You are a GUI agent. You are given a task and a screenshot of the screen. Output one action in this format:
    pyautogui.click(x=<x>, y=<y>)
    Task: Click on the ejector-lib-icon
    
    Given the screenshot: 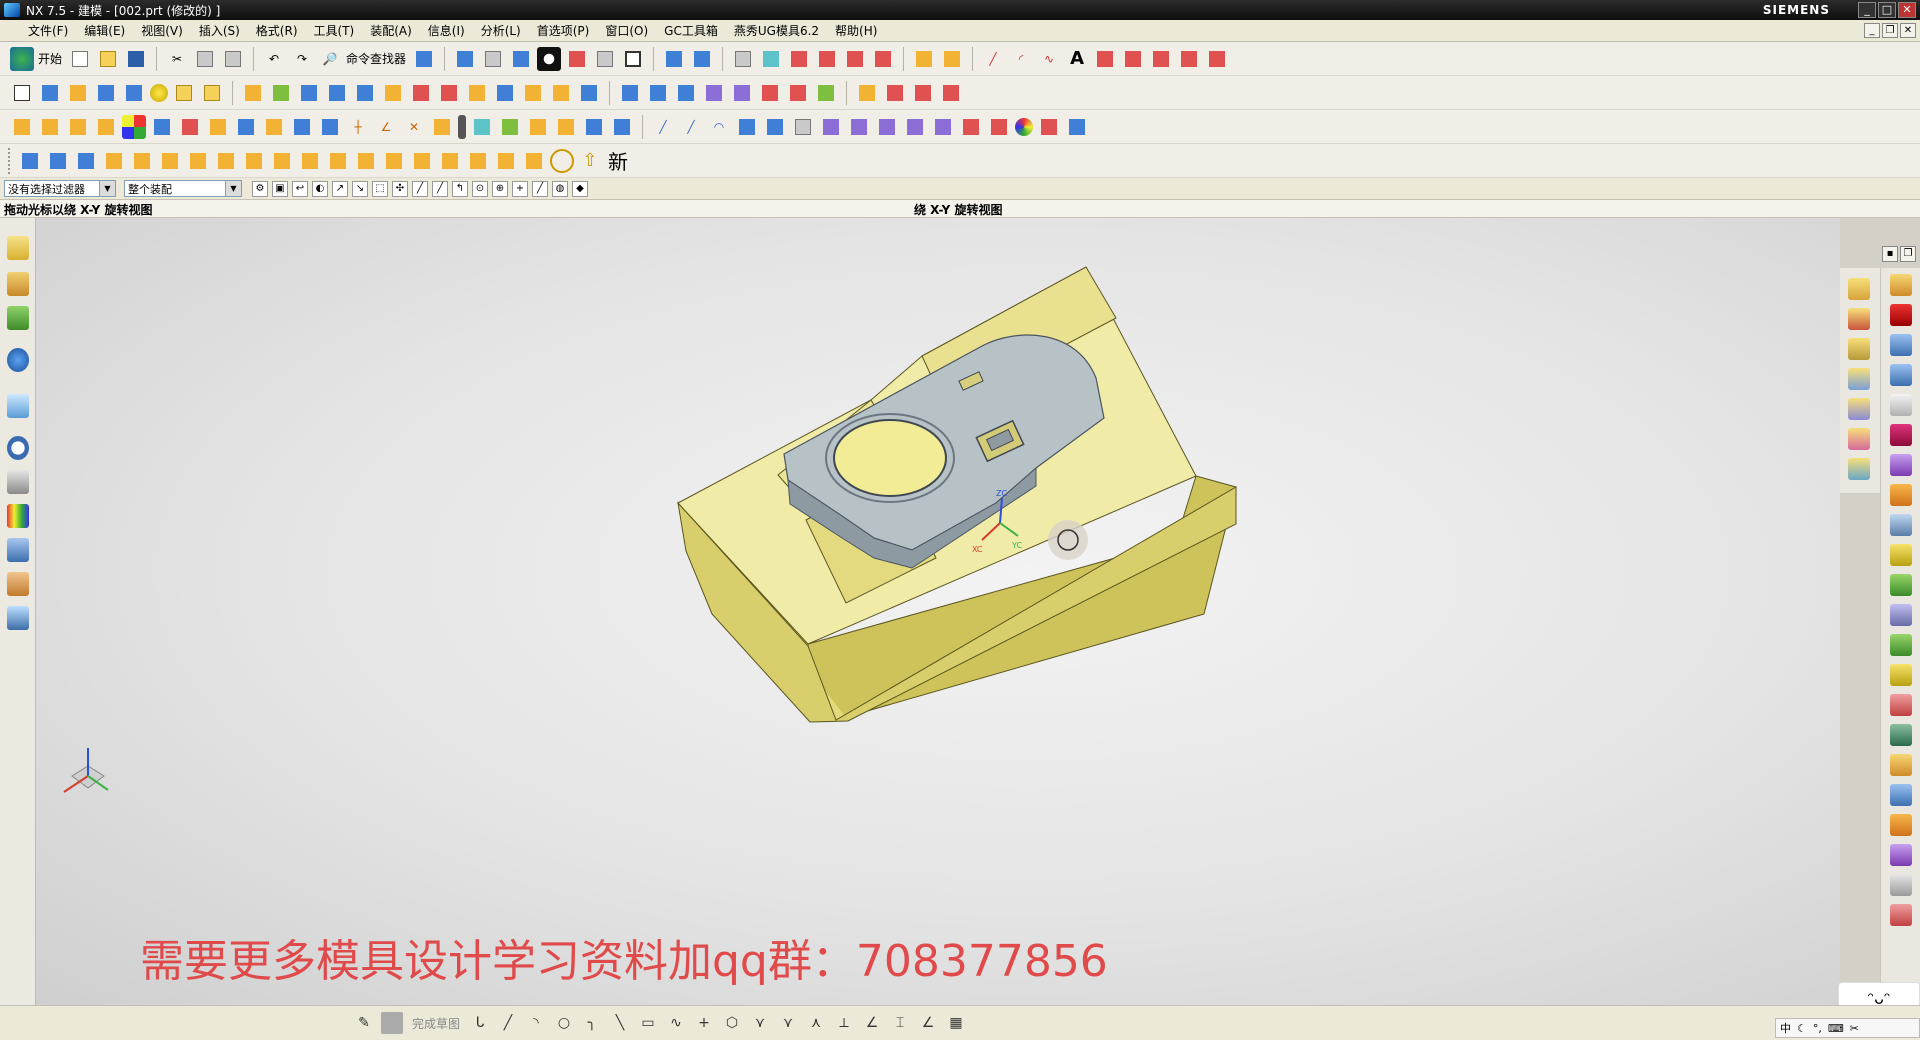 What is the action you would take?
    pyautogui.click(x=1901, y=405)
    